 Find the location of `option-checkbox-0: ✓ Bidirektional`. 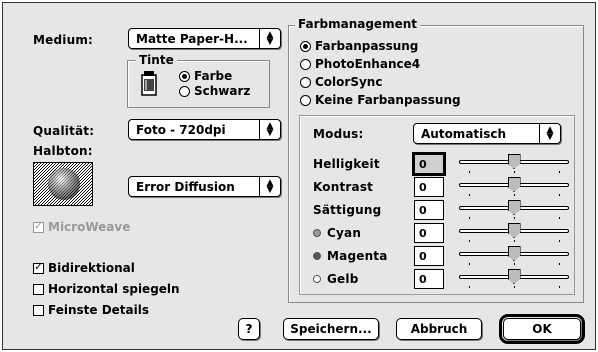

option-checkbox-0: ✓ Bidirektional is located at coordinates (84, 268).